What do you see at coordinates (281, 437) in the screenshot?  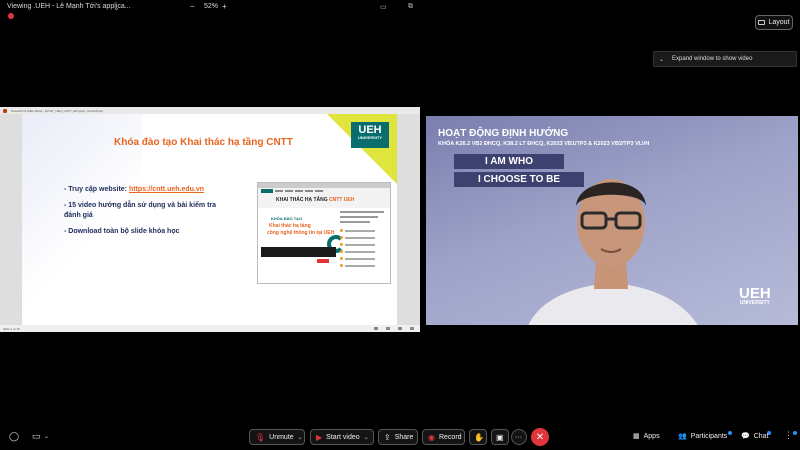 I see `unmute-label: Unmute` at bounding box center [281, 437].